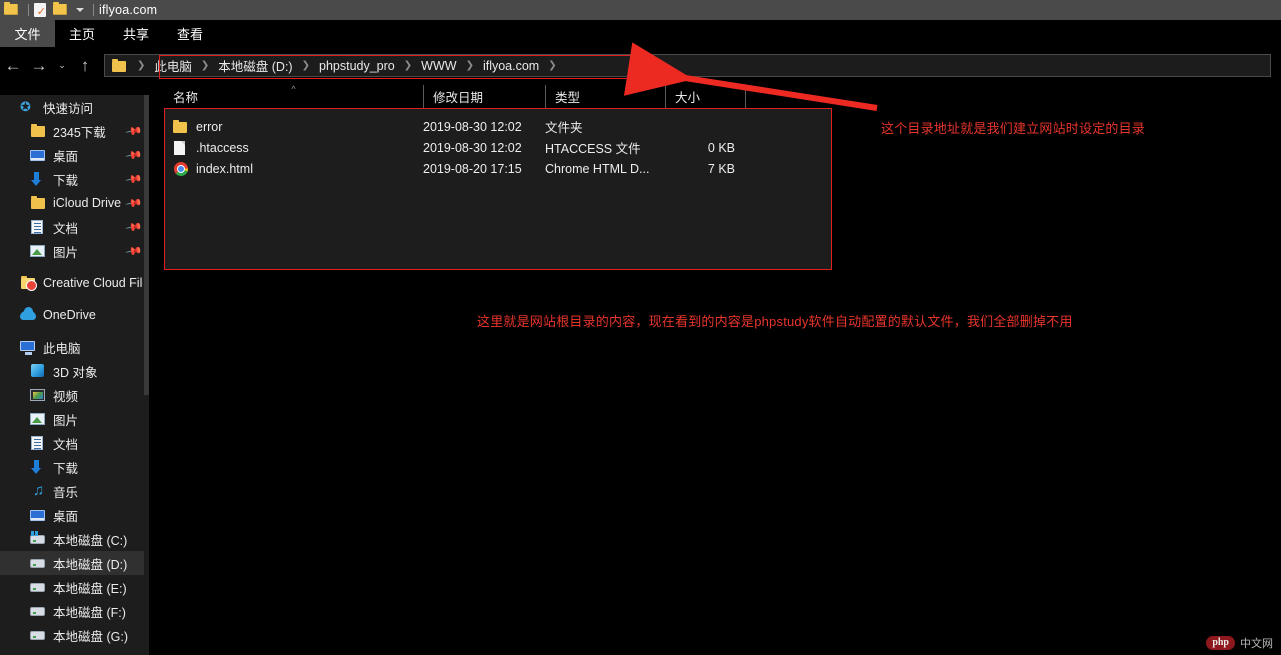 The width and height of the screenshot is (1281, 655). What do you see at coordinates (13, 66) in the screenshot?
I see `back-arrow-icon: ←` at bounding box center [13, 66].